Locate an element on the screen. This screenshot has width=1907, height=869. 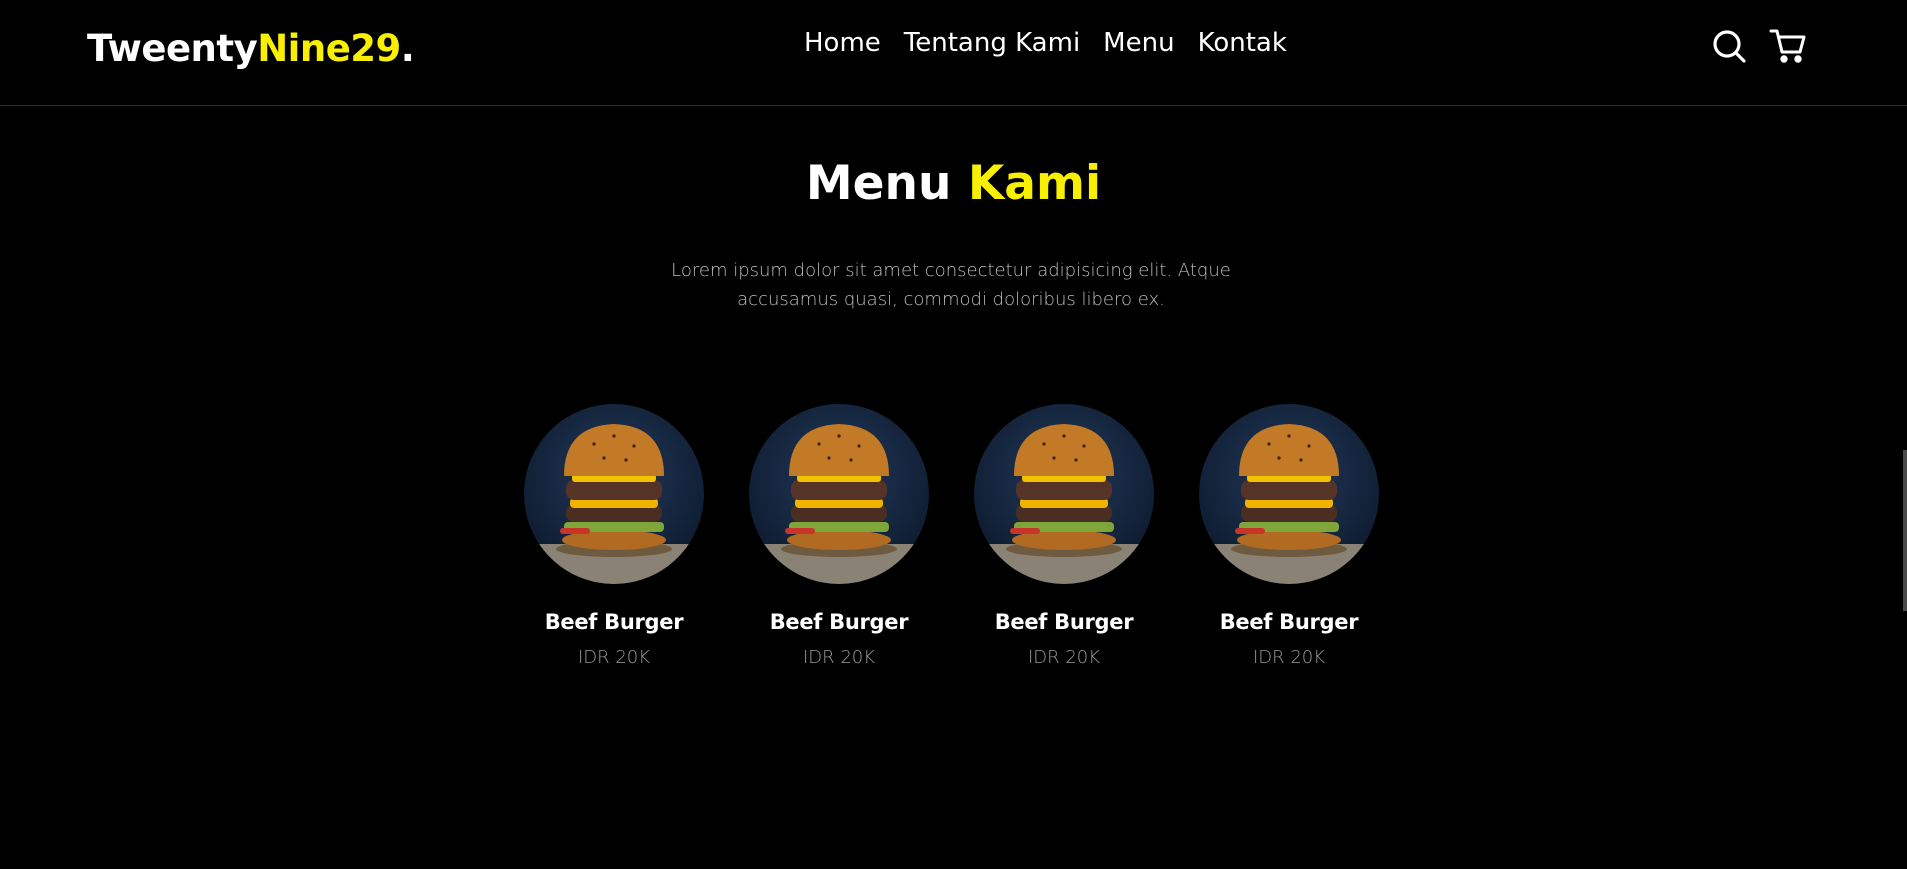
cart-icon is located at coordinates (1788, 46).